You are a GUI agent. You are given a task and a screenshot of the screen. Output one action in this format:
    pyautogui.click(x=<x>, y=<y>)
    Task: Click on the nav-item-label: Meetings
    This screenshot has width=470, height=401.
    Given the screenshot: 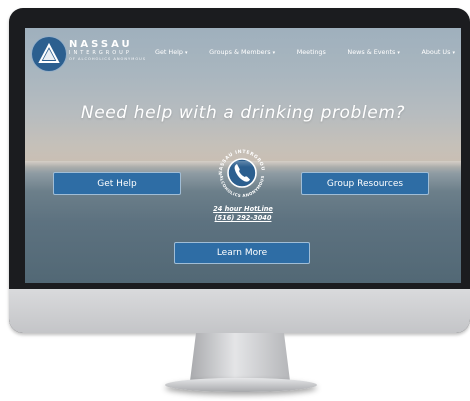 What is the action you would take?
    pyautogui.click(x=311, y=52)
    